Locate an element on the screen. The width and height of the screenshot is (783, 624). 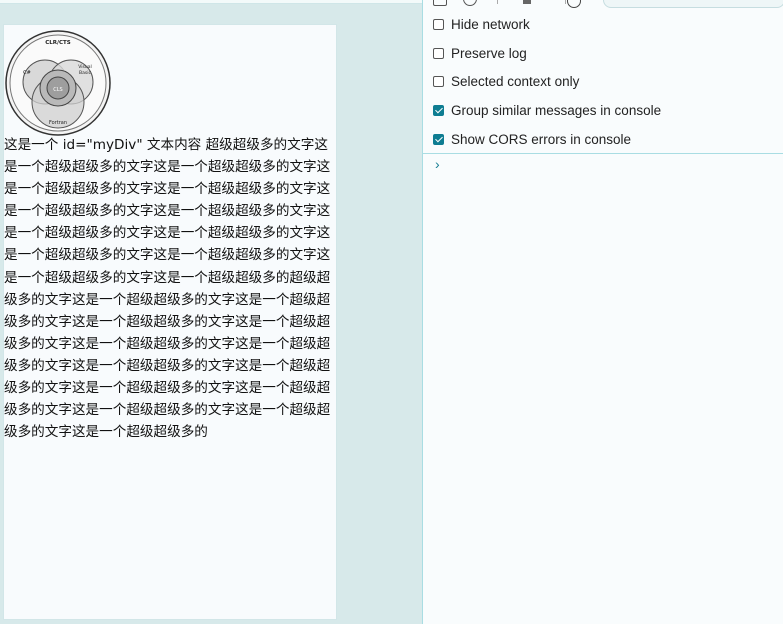
show-cors-errors-checkbox is located at coordinates (438, 140).